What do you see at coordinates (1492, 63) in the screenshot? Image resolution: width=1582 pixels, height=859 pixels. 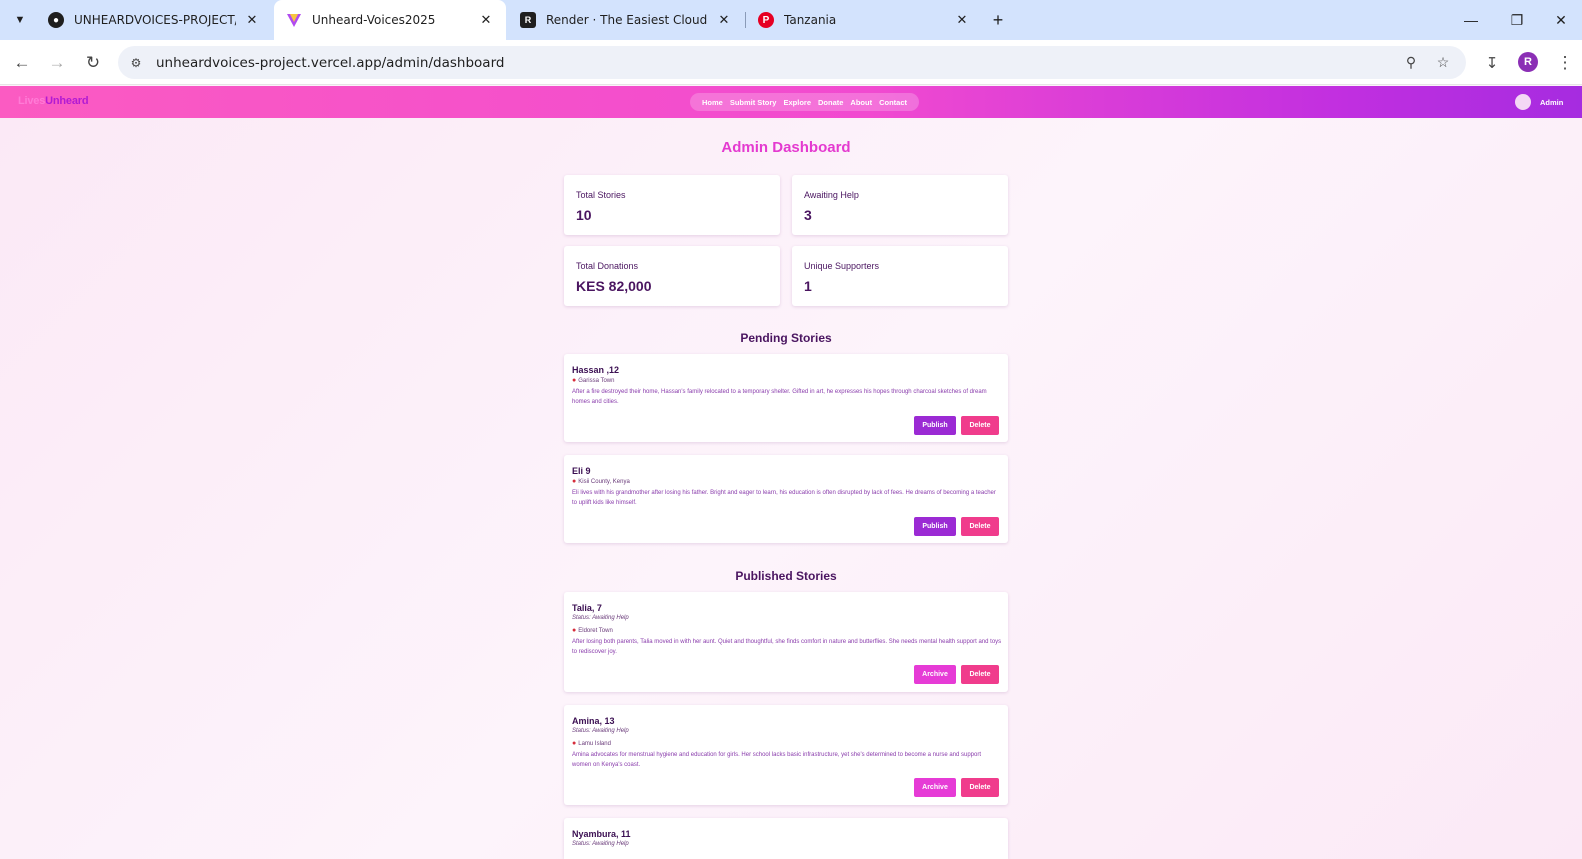 I see `download-icon: ↧` at bounding box center [1492, 63].